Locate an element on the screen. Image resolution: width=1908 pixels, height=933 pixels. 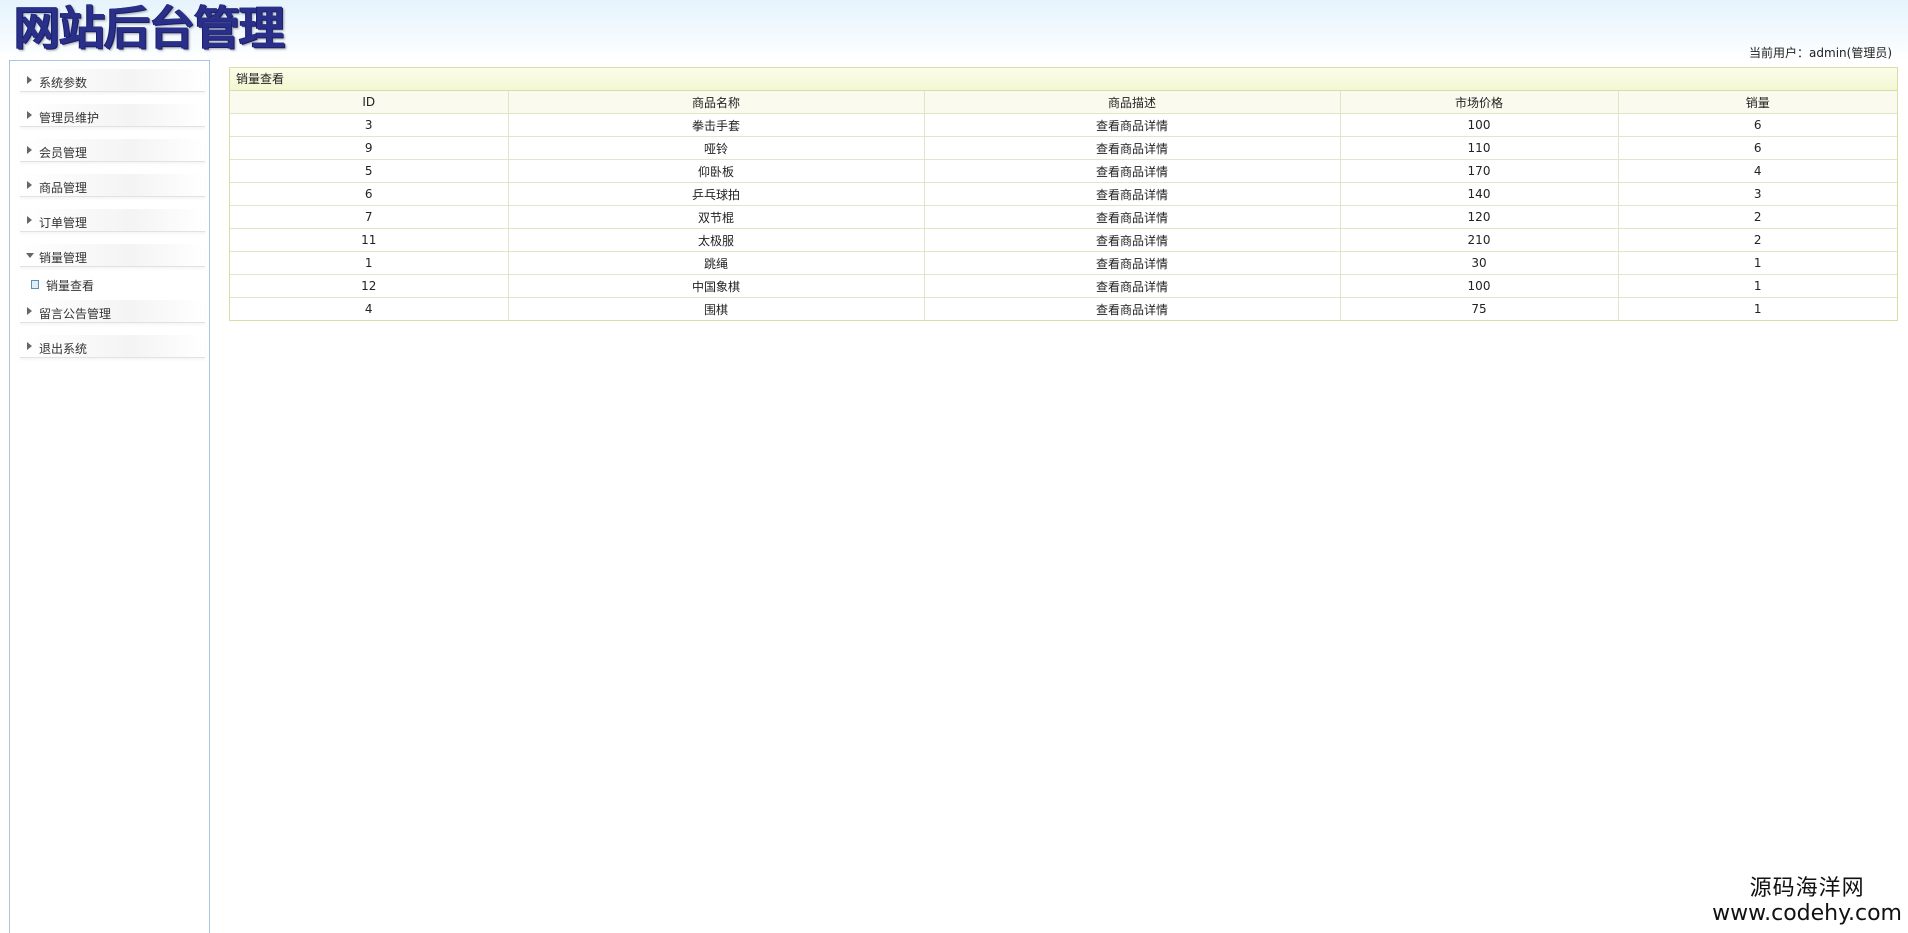
sidebar-item-system-params: 系统参数 is located at coordinates (109, 78).